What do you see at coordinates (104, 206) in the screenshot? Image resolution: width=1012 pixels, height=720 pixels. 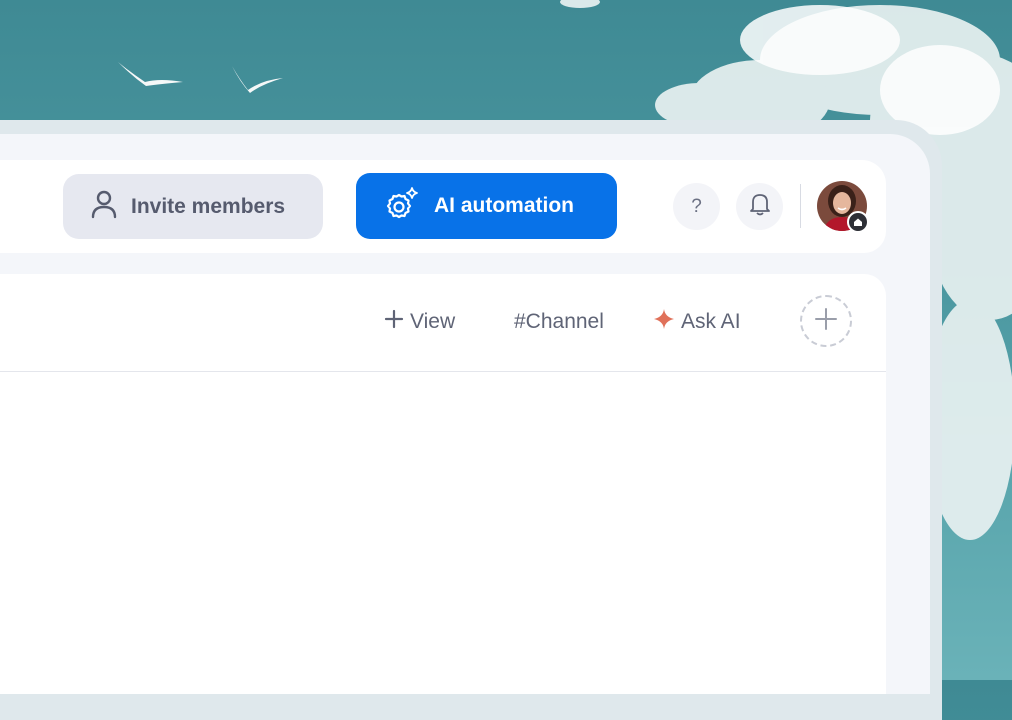 I see `person-icon` at bounding box center [104, 206].